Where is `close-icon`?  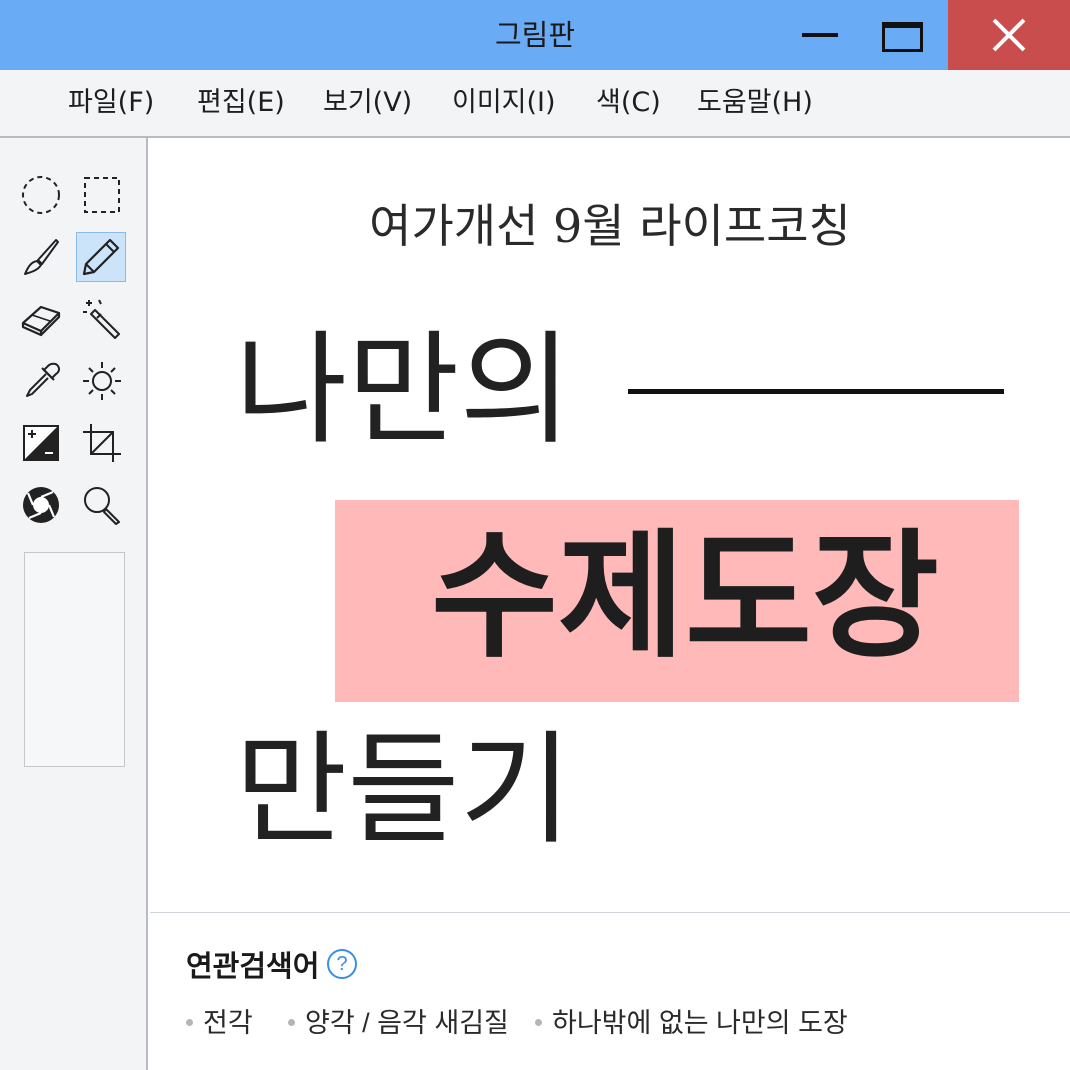 close-icon is located at coordinates (1009, 35).